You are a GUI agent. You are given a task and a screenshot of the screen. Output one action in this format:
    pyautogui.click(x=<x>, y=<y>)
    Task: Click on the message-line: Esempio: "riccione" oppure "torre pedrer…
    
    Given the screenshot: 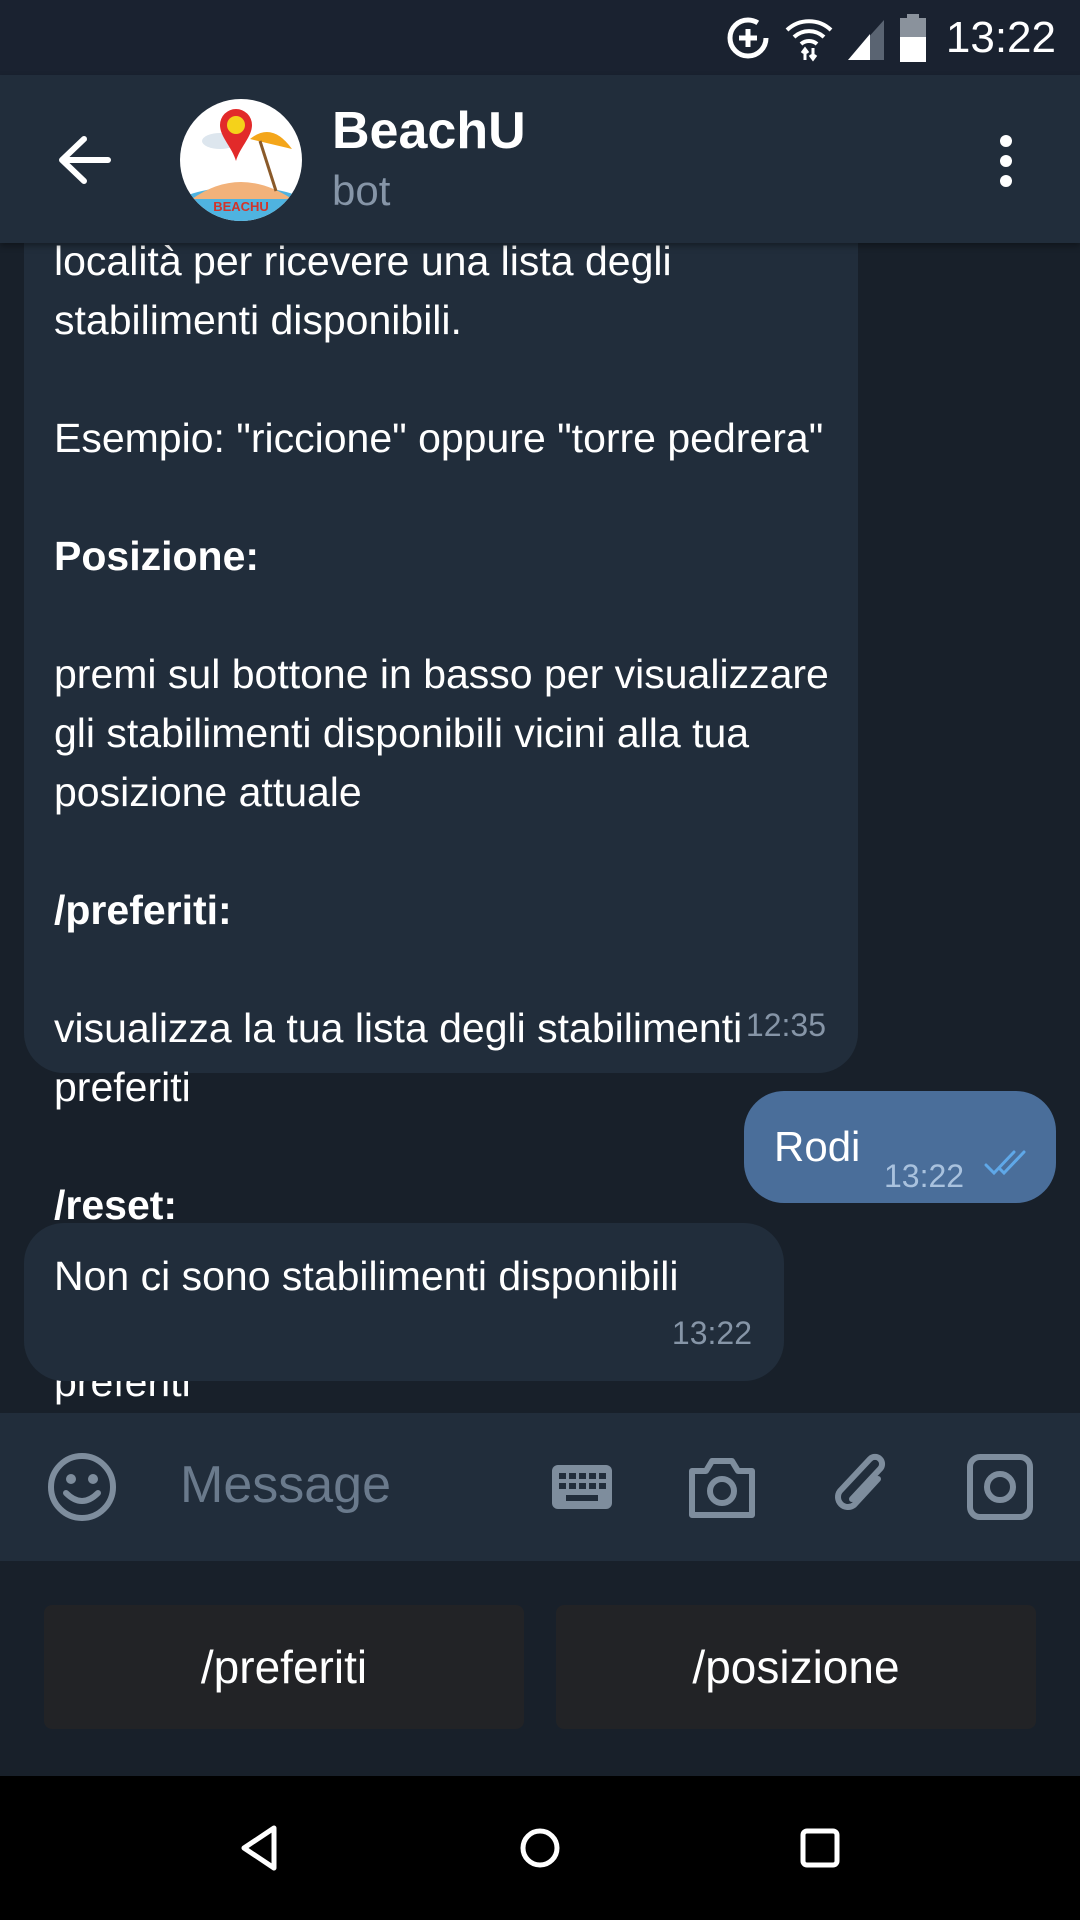 What is the action you would take?
    pyautogui.click(x=439, y=438)
    